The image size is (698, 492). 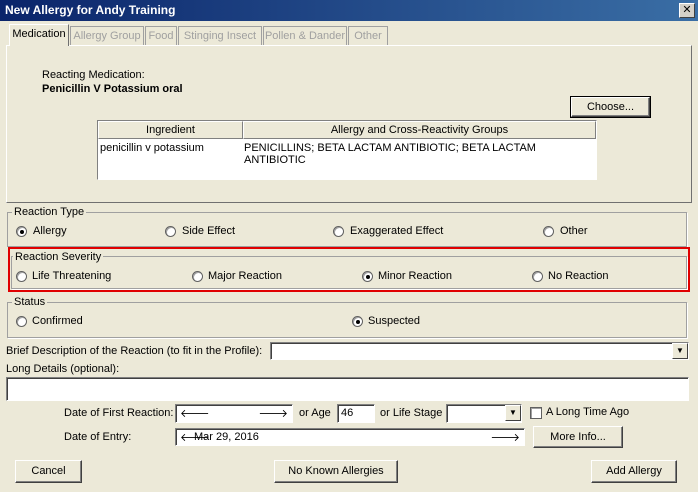 I want to click on status-label: Status, so click(x=30, y=302).